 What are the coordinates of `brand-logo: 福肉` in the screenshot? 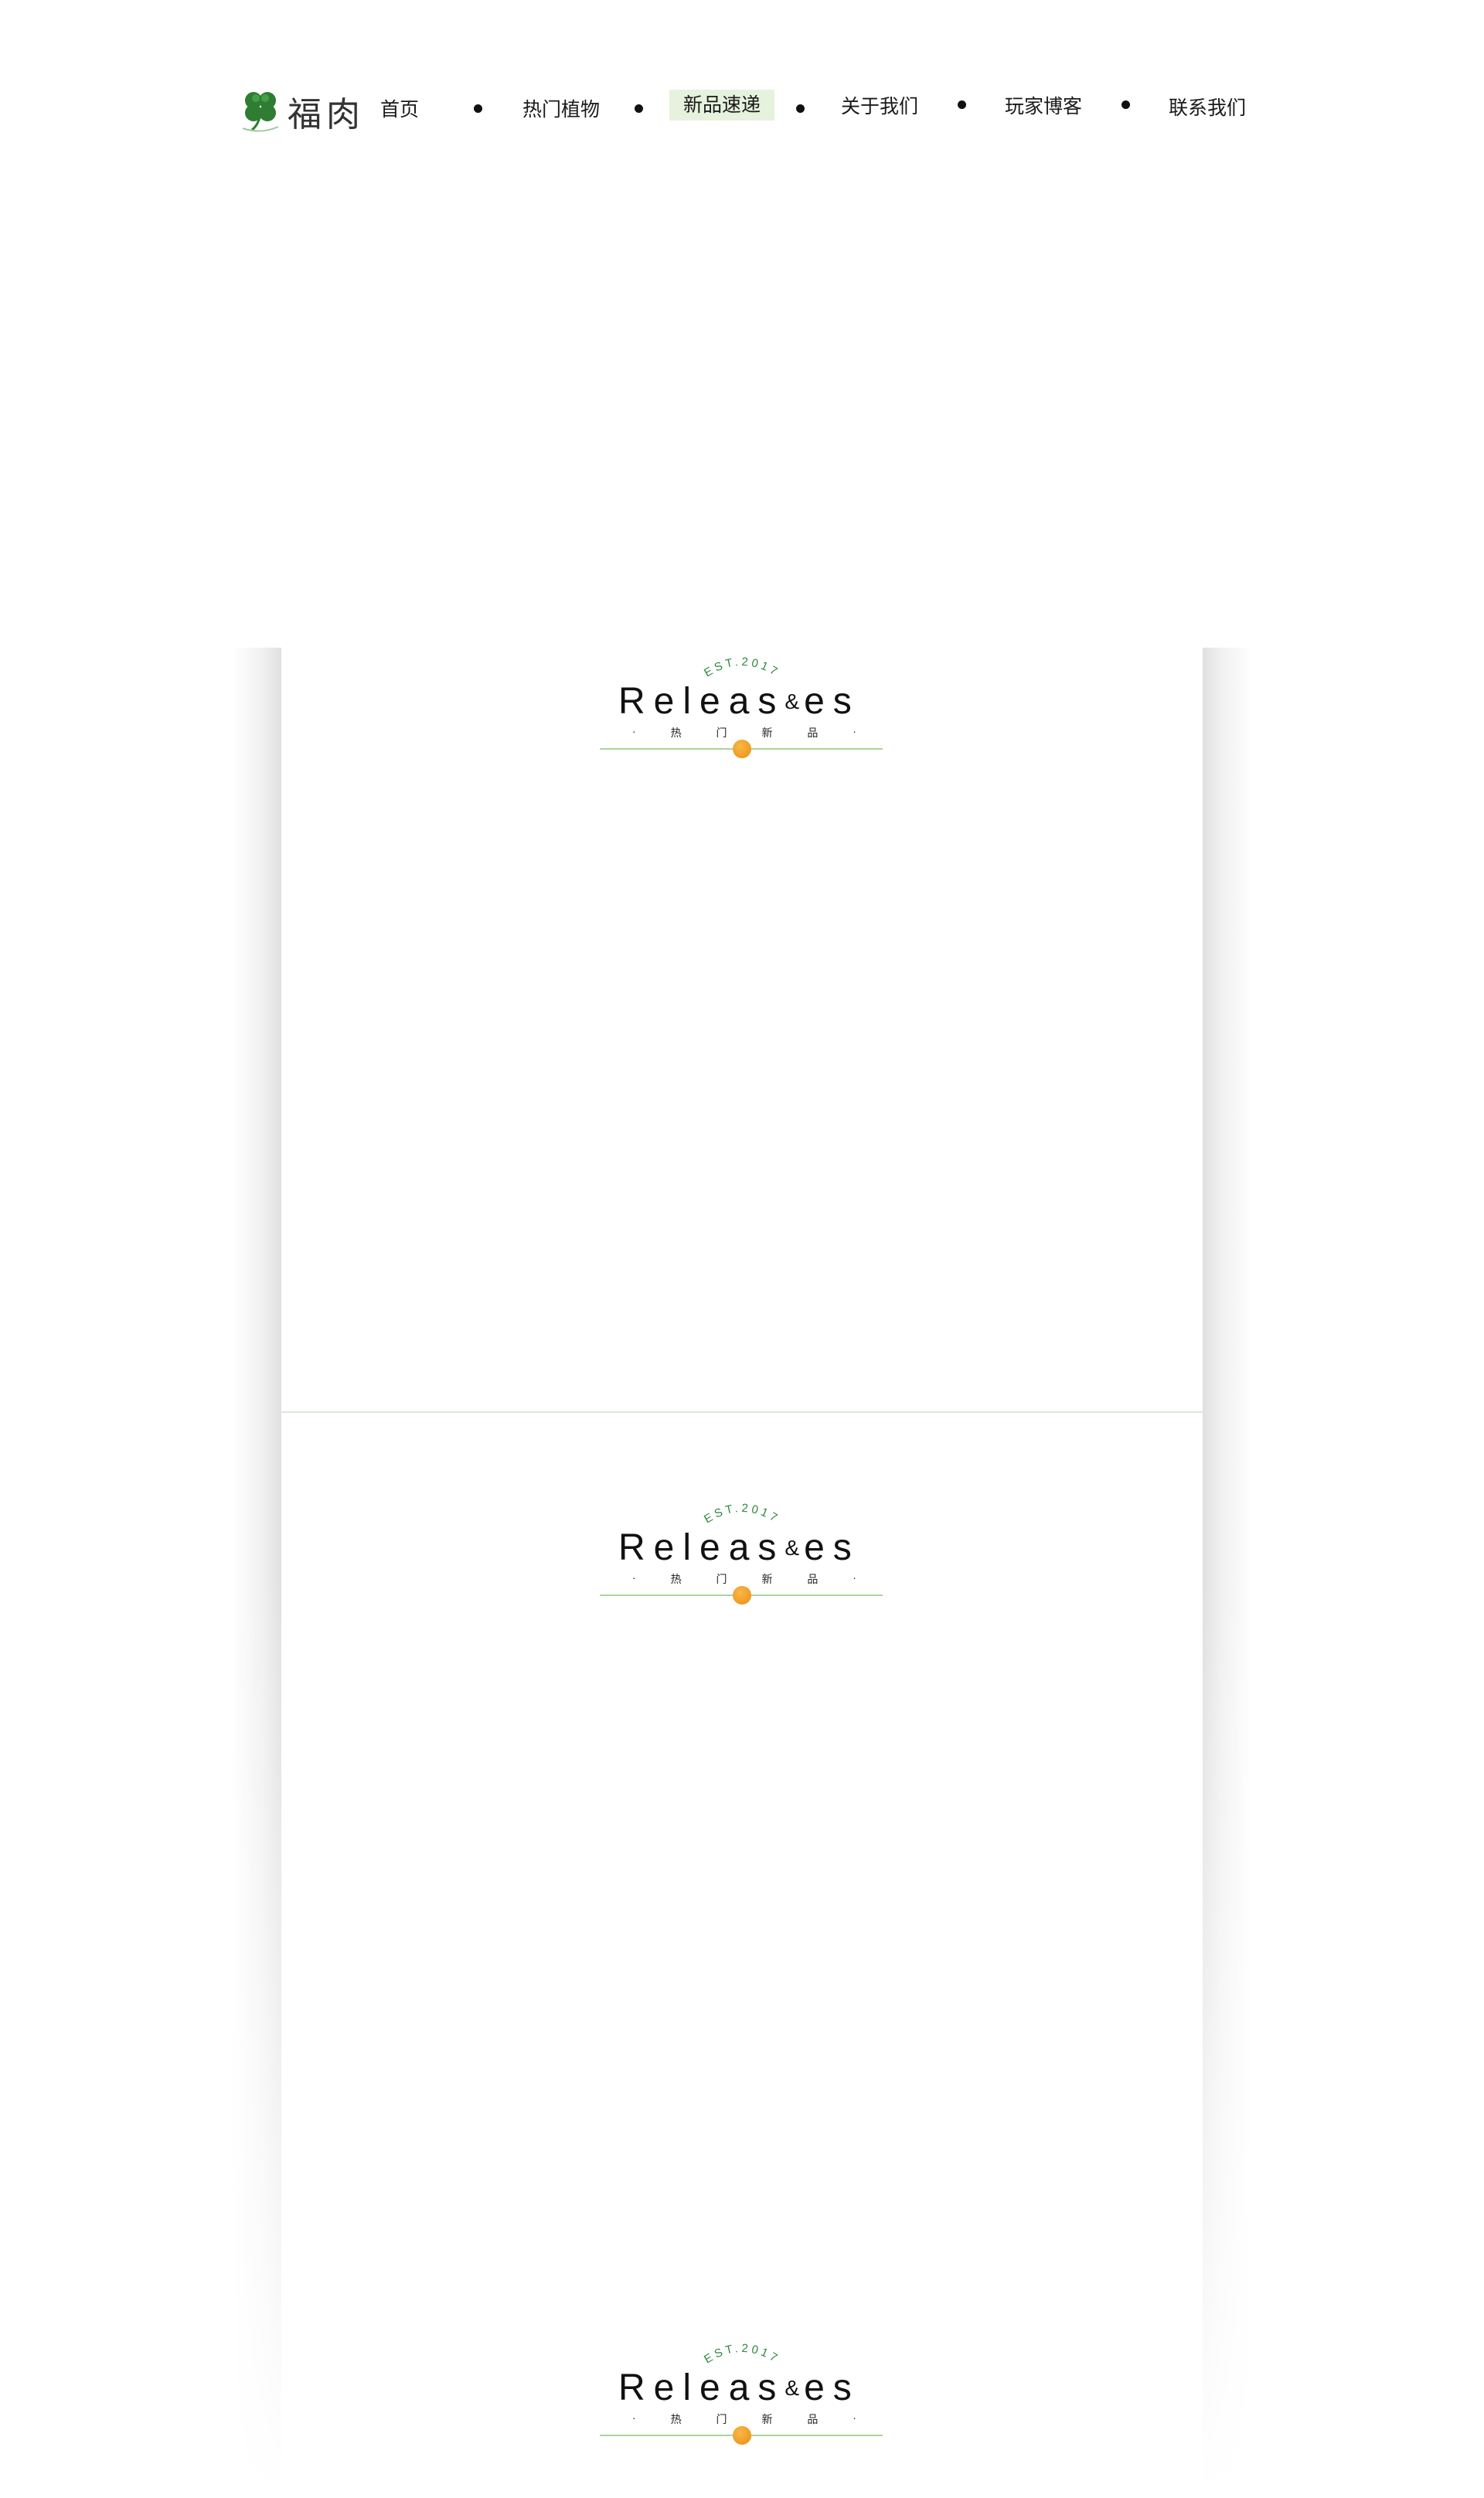 It's located at (298, 110).